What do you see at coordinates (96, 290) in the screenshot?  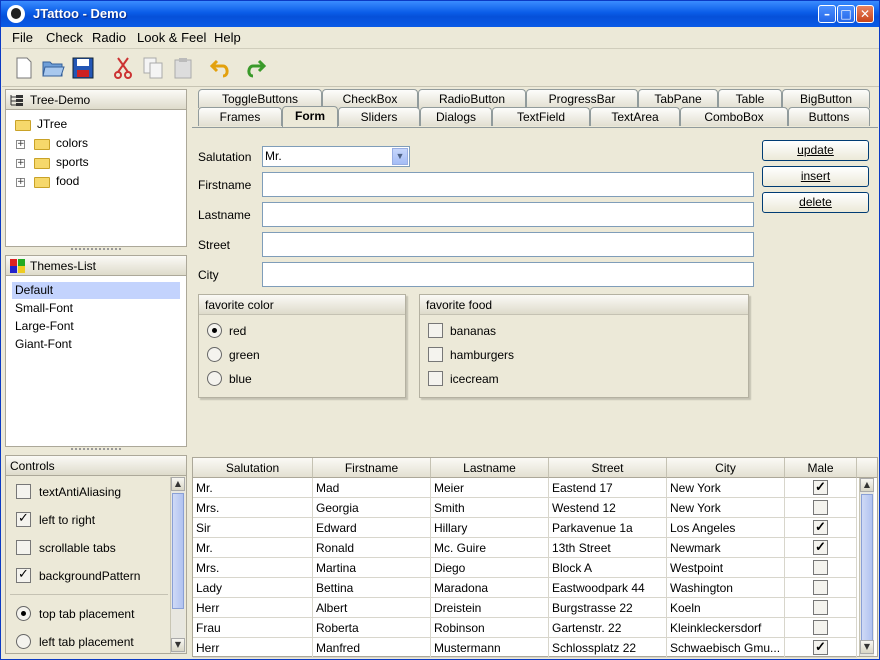 I see `theme-item-default: Default` at bounding box center [96, 290].